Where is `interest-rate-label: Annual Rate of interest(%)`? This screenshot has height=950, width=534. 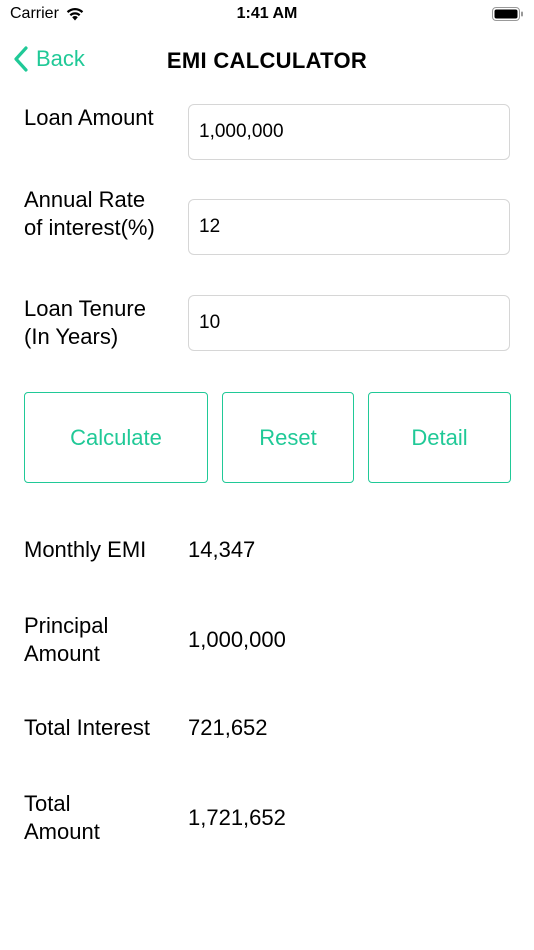
interest-rate-label: Annual Rate of interest(%) is located at coordinates (89, 213).